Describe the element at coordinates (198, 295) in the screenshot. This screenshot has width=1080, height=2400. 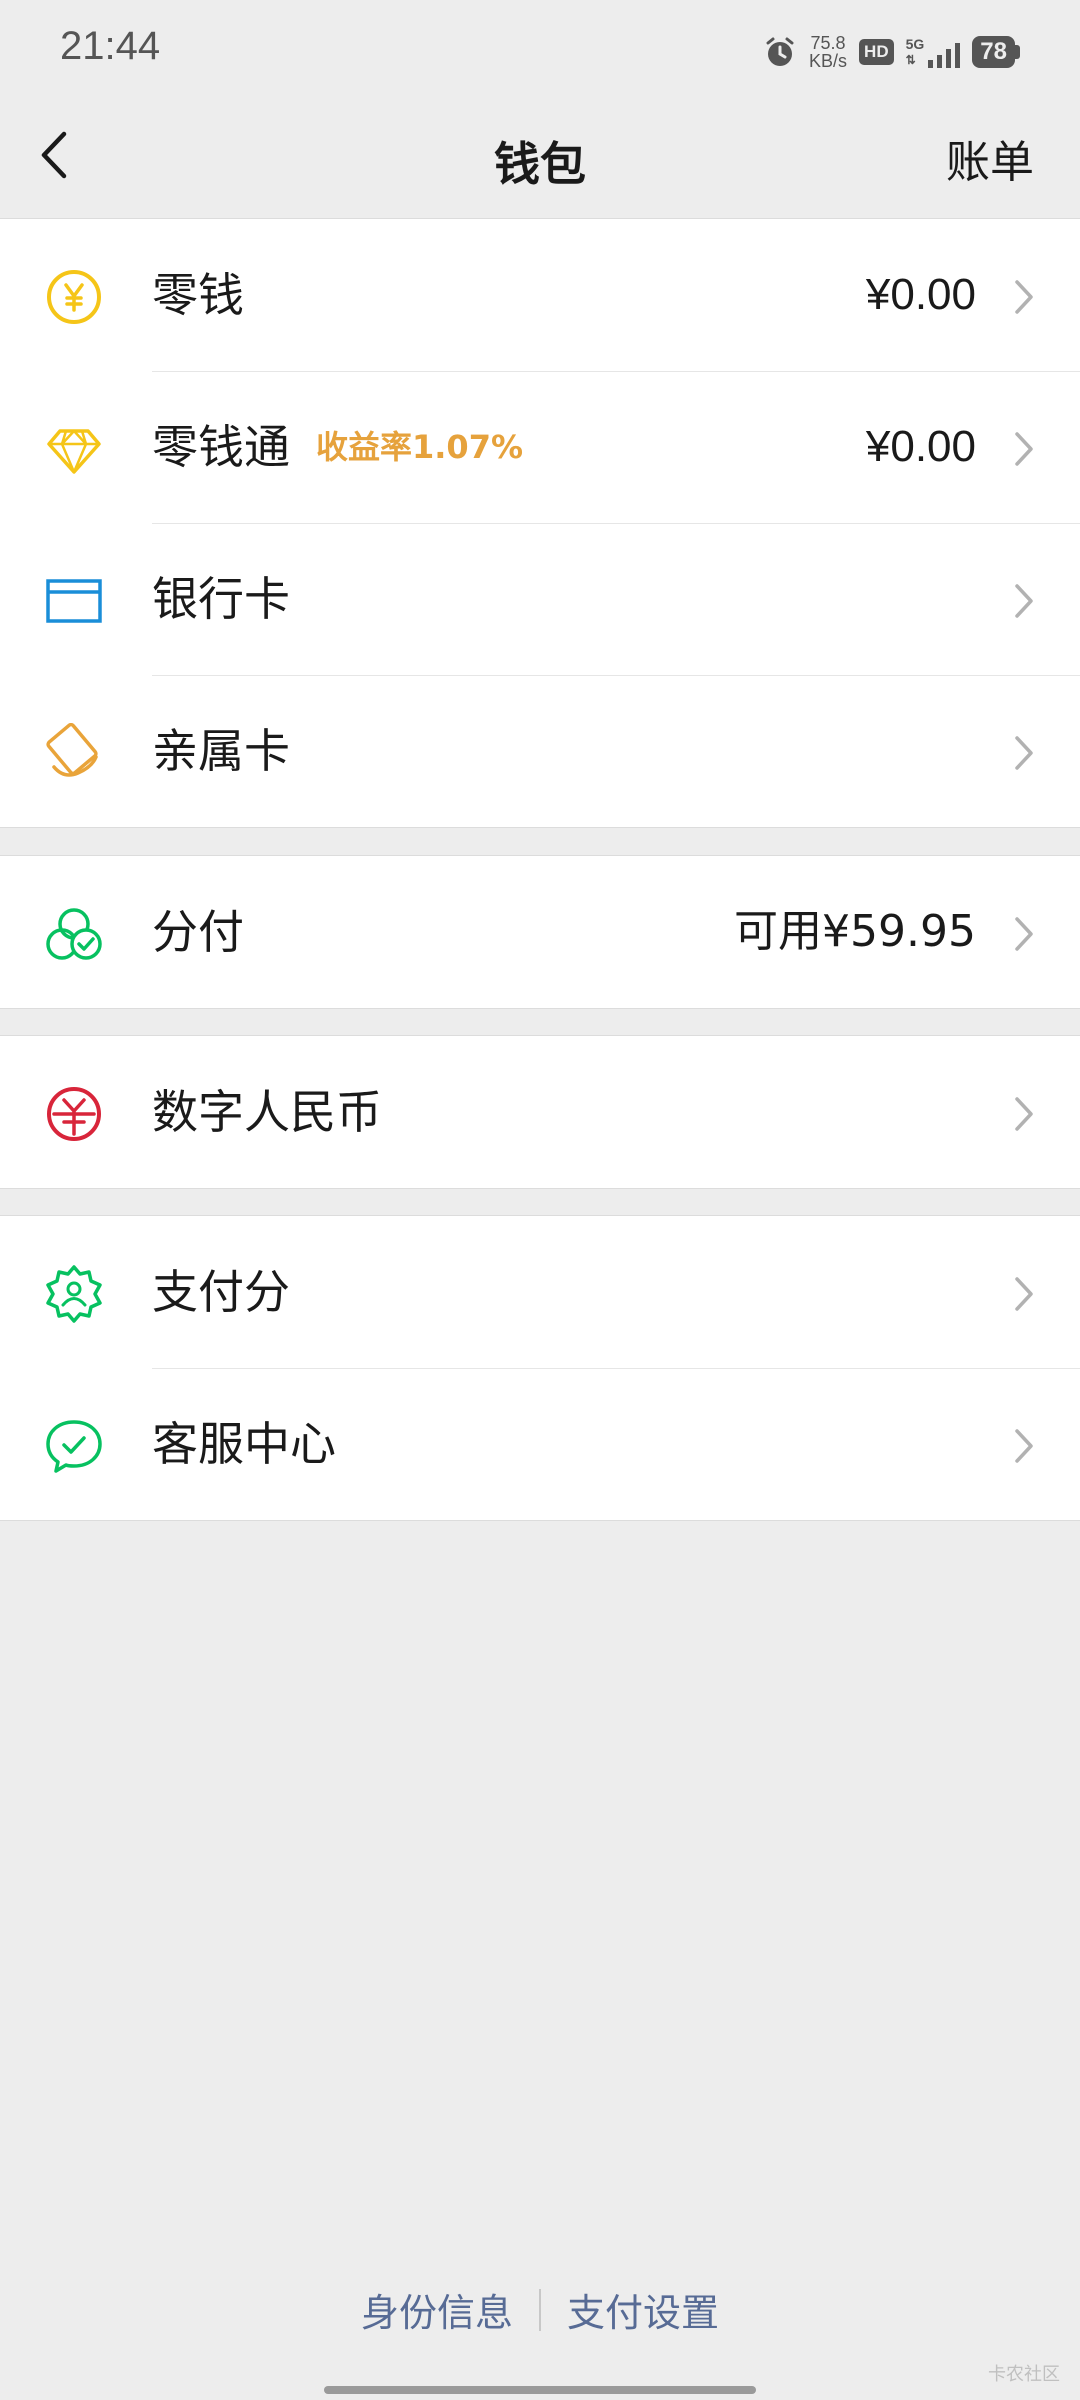
I see `list-item-label: 零钱` at that location.